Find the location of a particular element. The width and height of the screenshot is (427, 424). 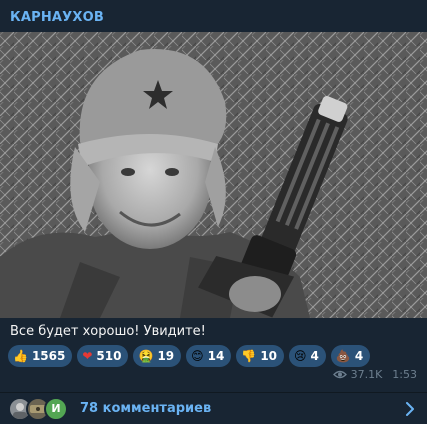

reaction-thumbs-down: 👎 10 is located at coordinates (260, 356).